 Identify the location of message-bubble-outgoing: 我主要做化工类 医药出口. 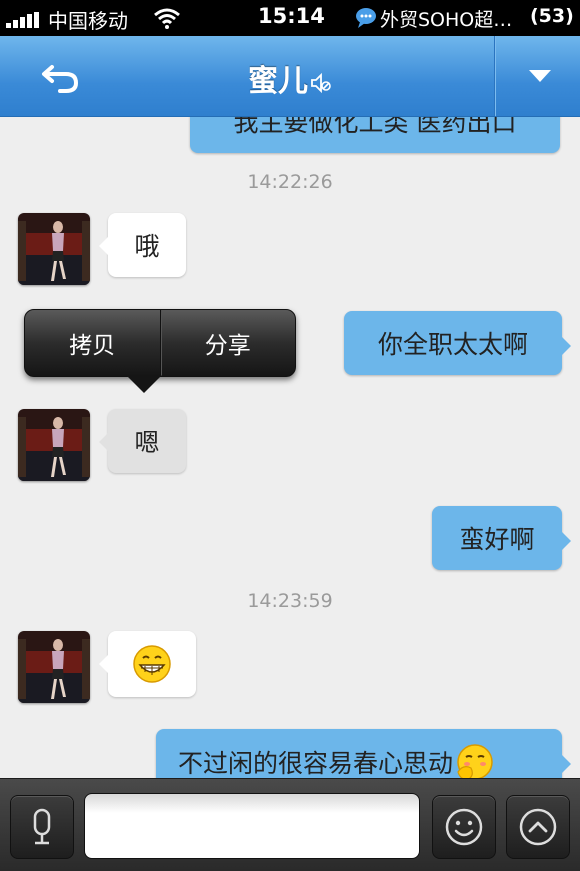
(375, 135).